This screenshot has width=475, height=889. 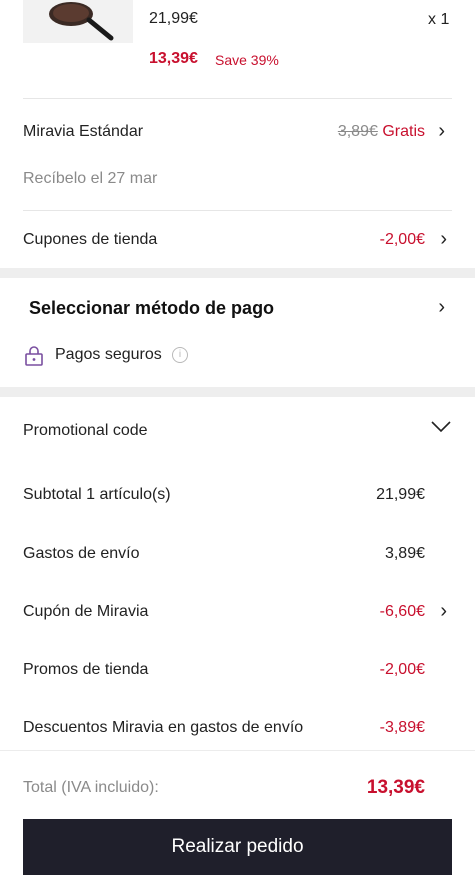 What do you see at coordinates (247, 60) in the screenshot?
I see `savings-badge: Save 39%` at bounding box center [247, 60].